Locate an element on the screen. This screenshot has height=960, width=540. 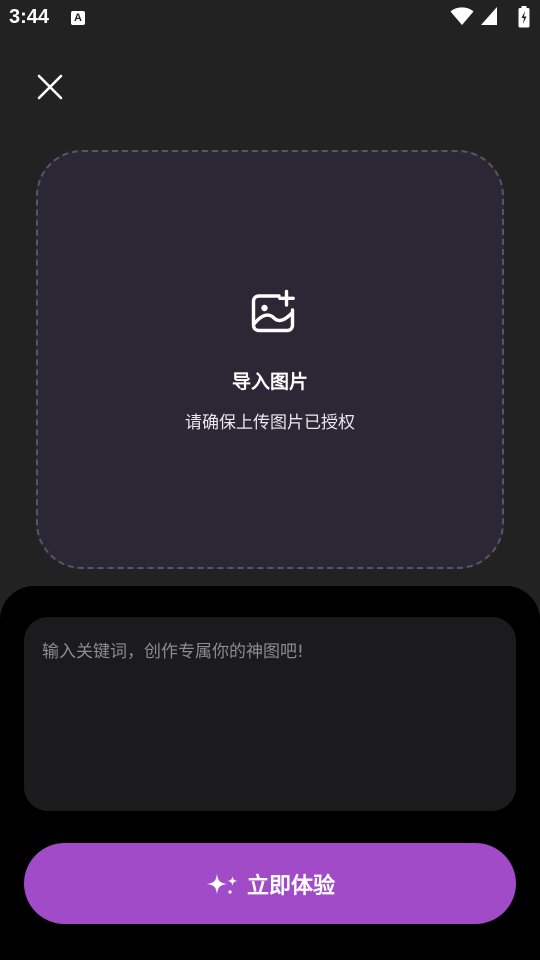
import-title: 导入图片 is located at coordinates (269, 382).